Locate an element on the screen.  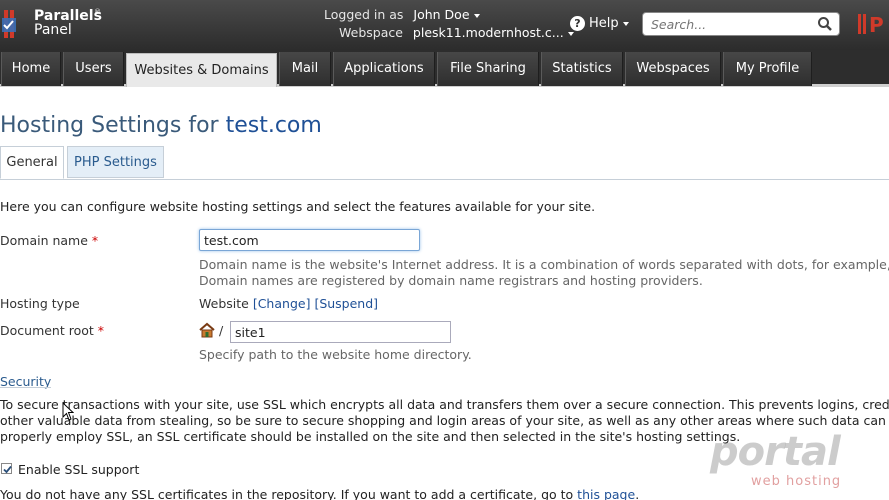
logo-text: Parallels Panel is located at coordinates (68, 23).